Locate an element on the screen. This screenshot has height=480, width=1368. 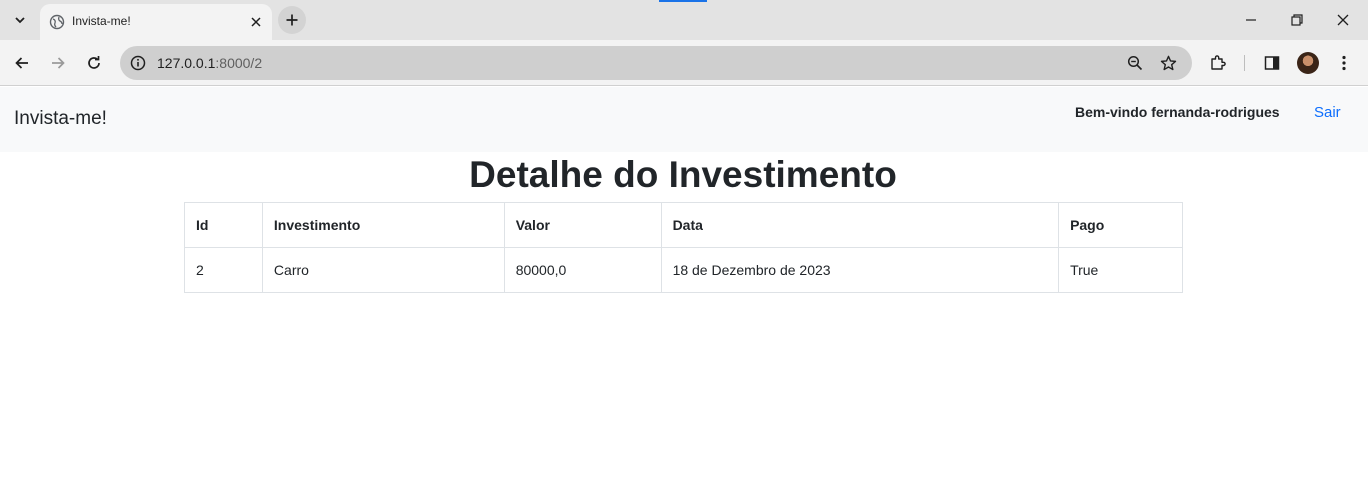
puzzle-icon is located at coordinates (1218, 62).